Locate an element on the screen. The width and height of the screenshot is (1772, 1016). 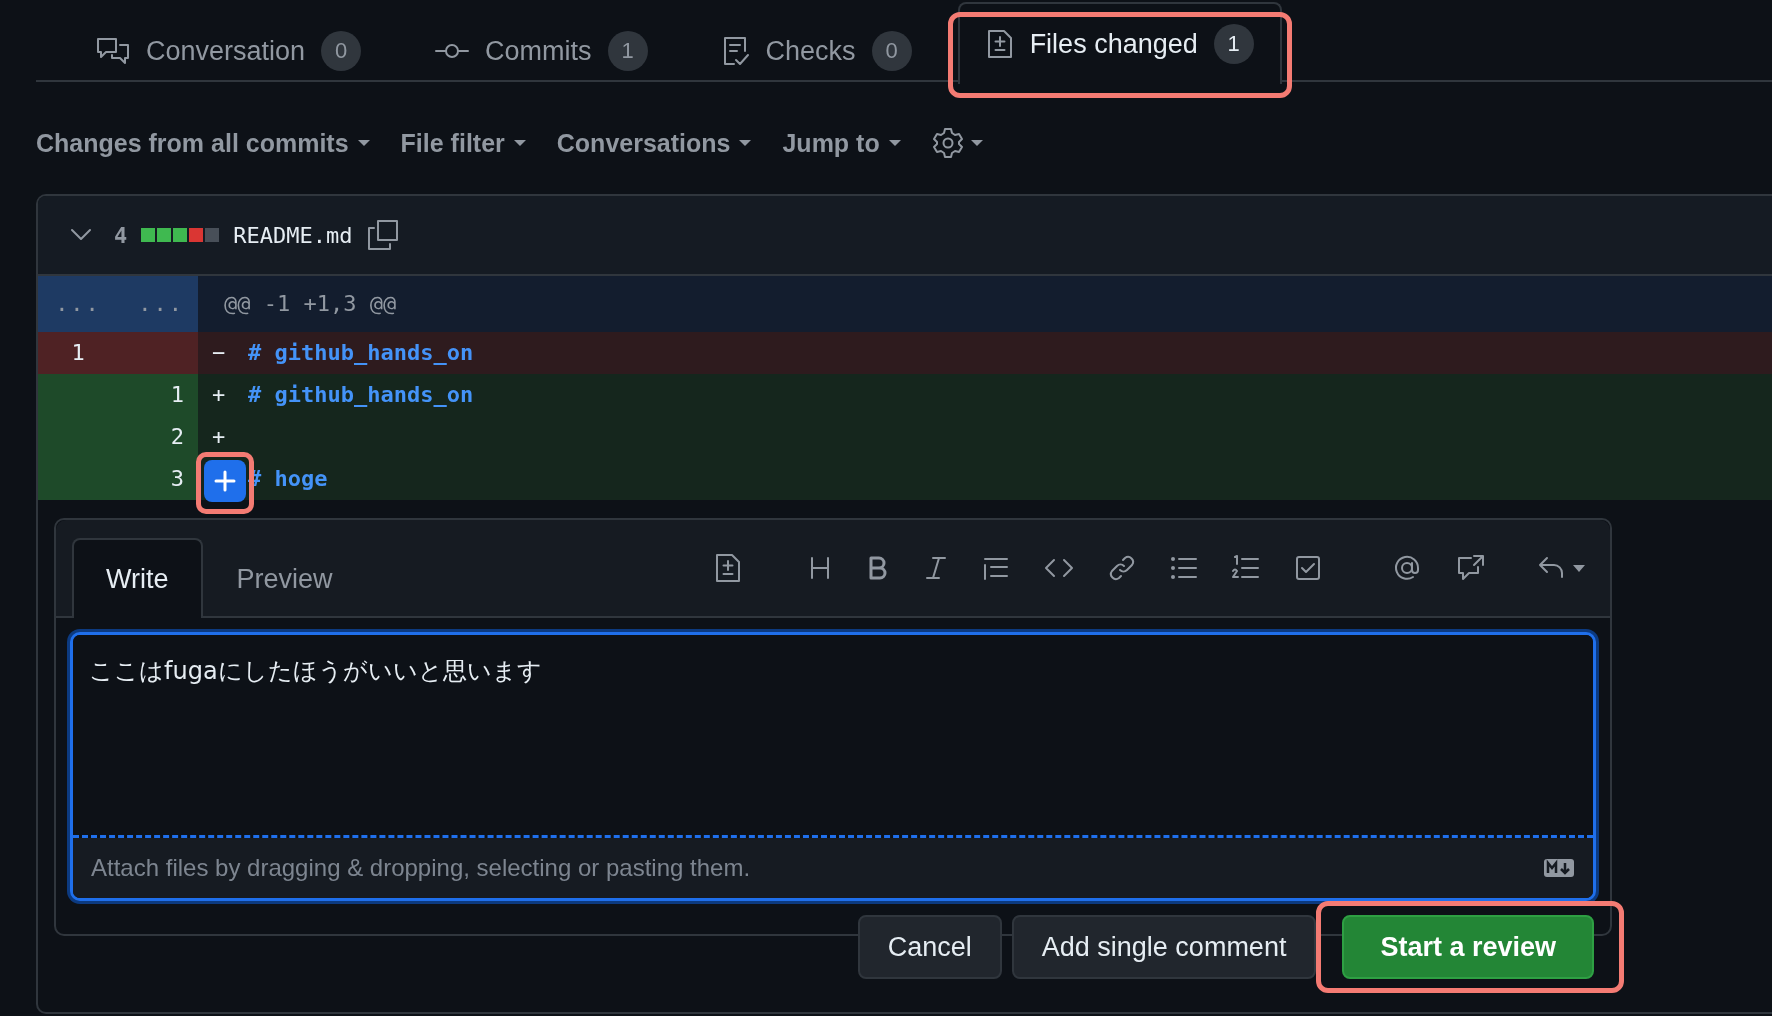
checkbox-icon is located at coordinates (1308, 568).